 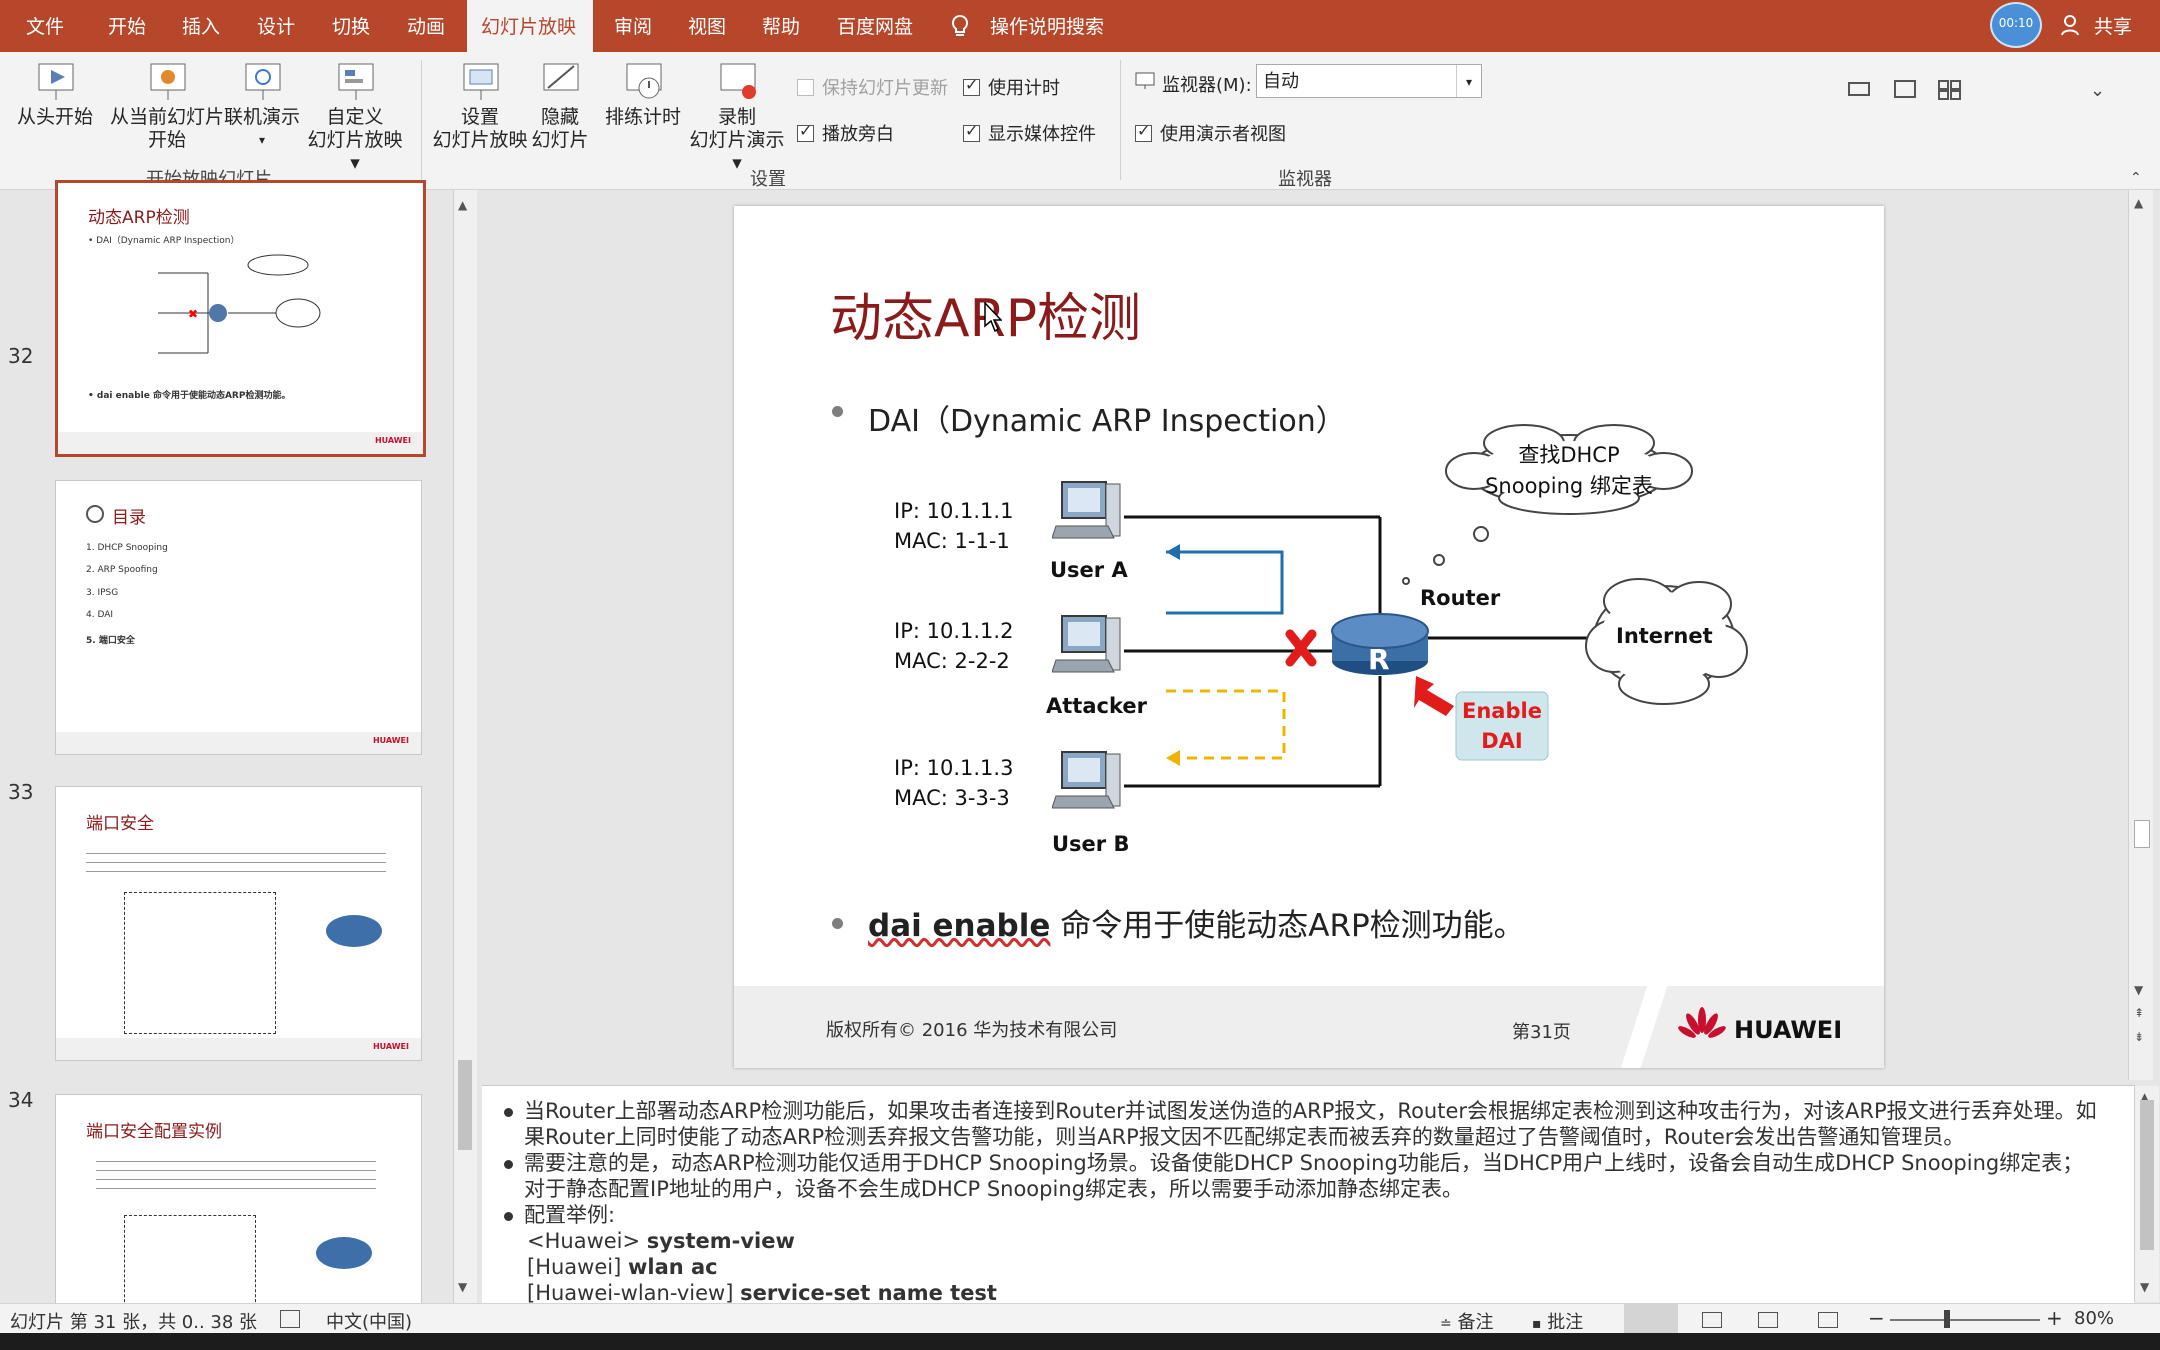 I want to click on slide-count-text: 幻灯片 第 31 张，共 0.. 38 张, so click(x=134, y=1322).